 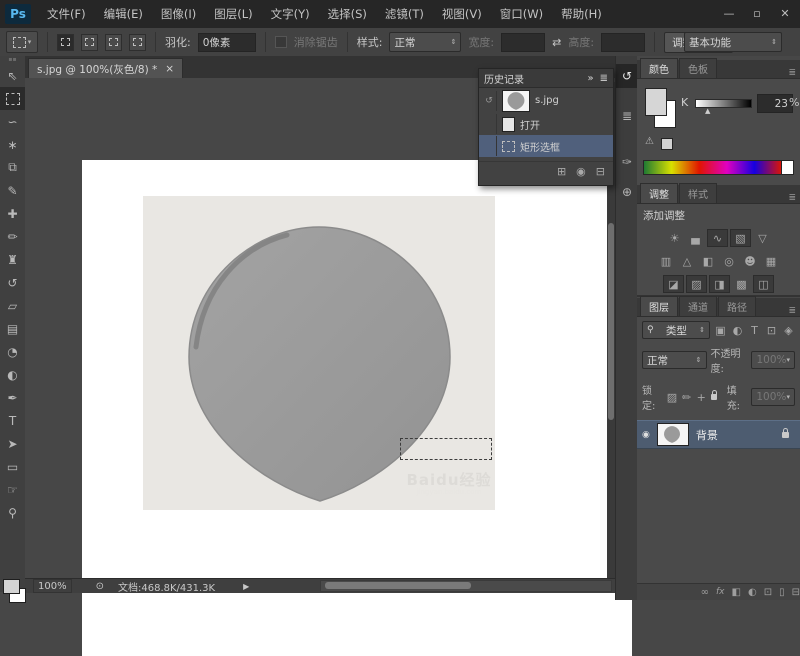 I want to click on antialias-checkbox, so click(x=280, y=42).